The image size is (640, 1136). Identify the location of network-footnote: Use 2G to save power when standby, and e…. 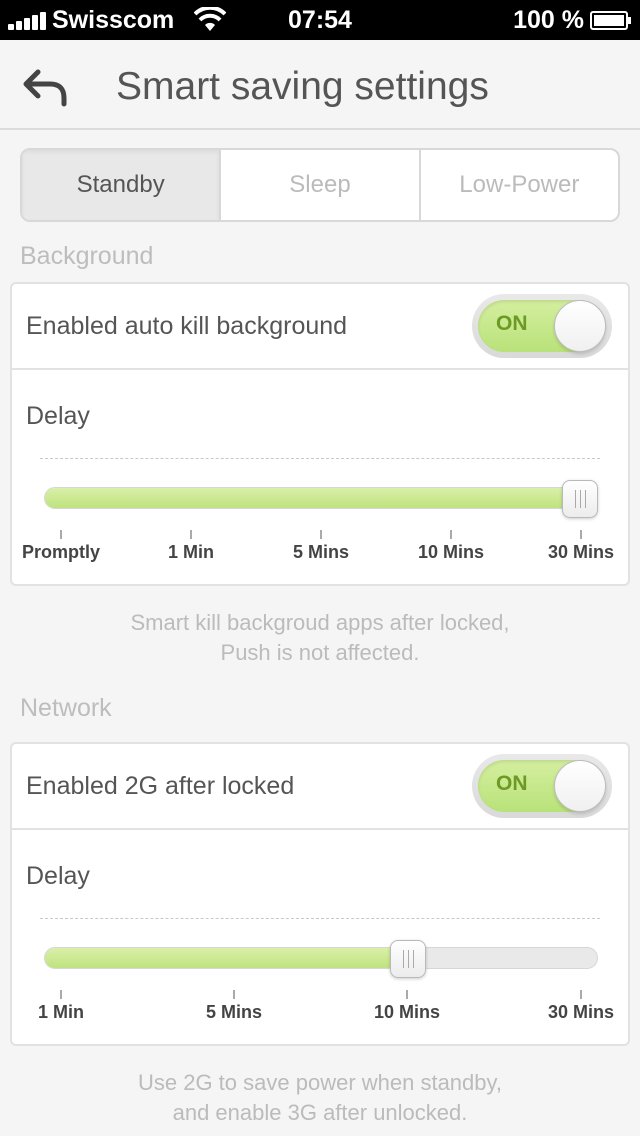
(320, 1098).